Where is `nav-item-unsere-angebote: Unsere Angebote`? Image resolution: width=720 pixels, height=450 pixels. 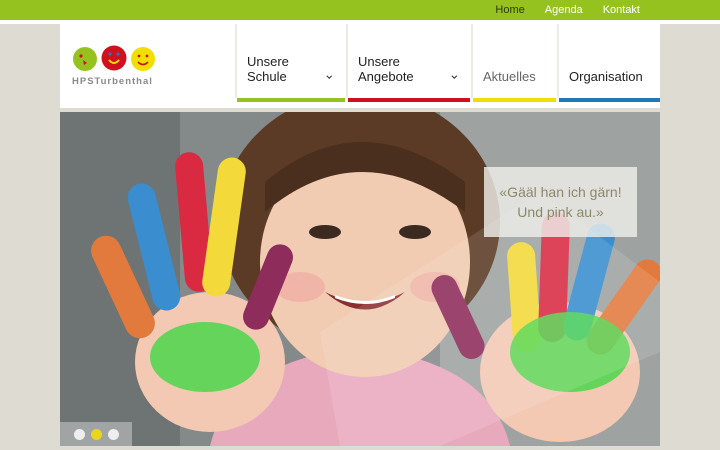 nav-item-unsere-angebote: Unsere Angebote is located at coordinates (409, 63).